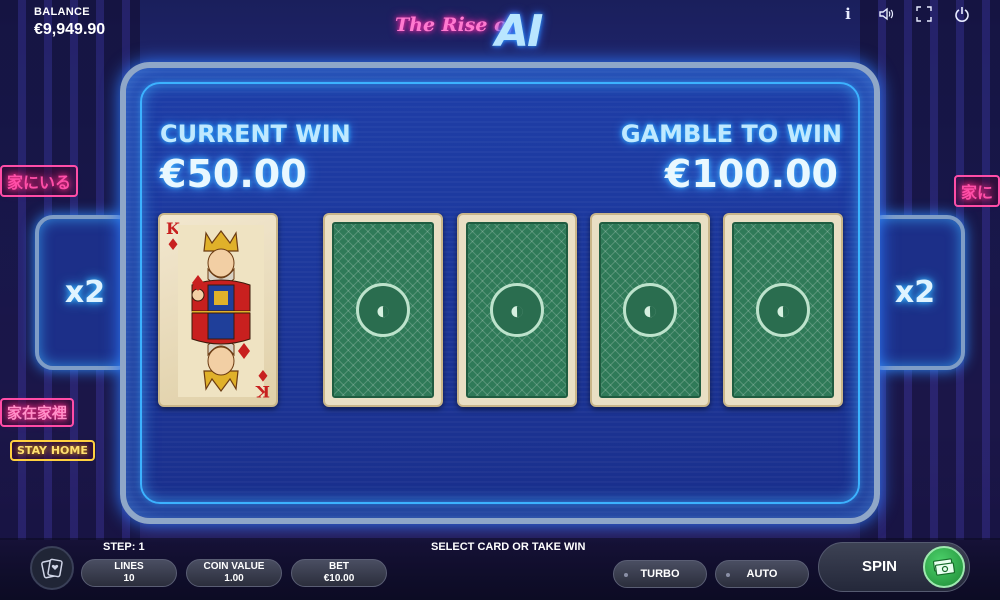 This screenshot has width=1000, height=600. I want to click on gamble-menu-button, so click(52, 568).